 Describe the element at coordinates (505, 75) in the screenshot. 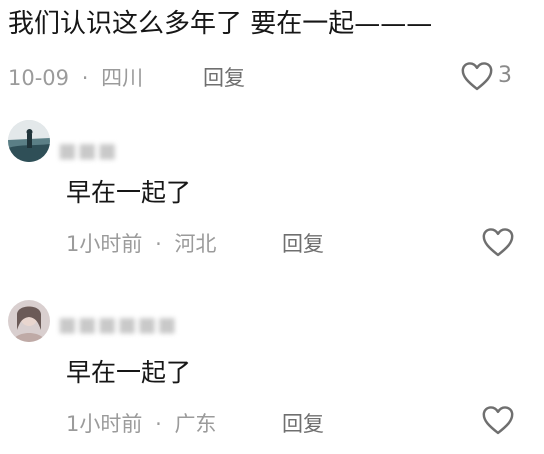

I see `like-count: 3` at that location.